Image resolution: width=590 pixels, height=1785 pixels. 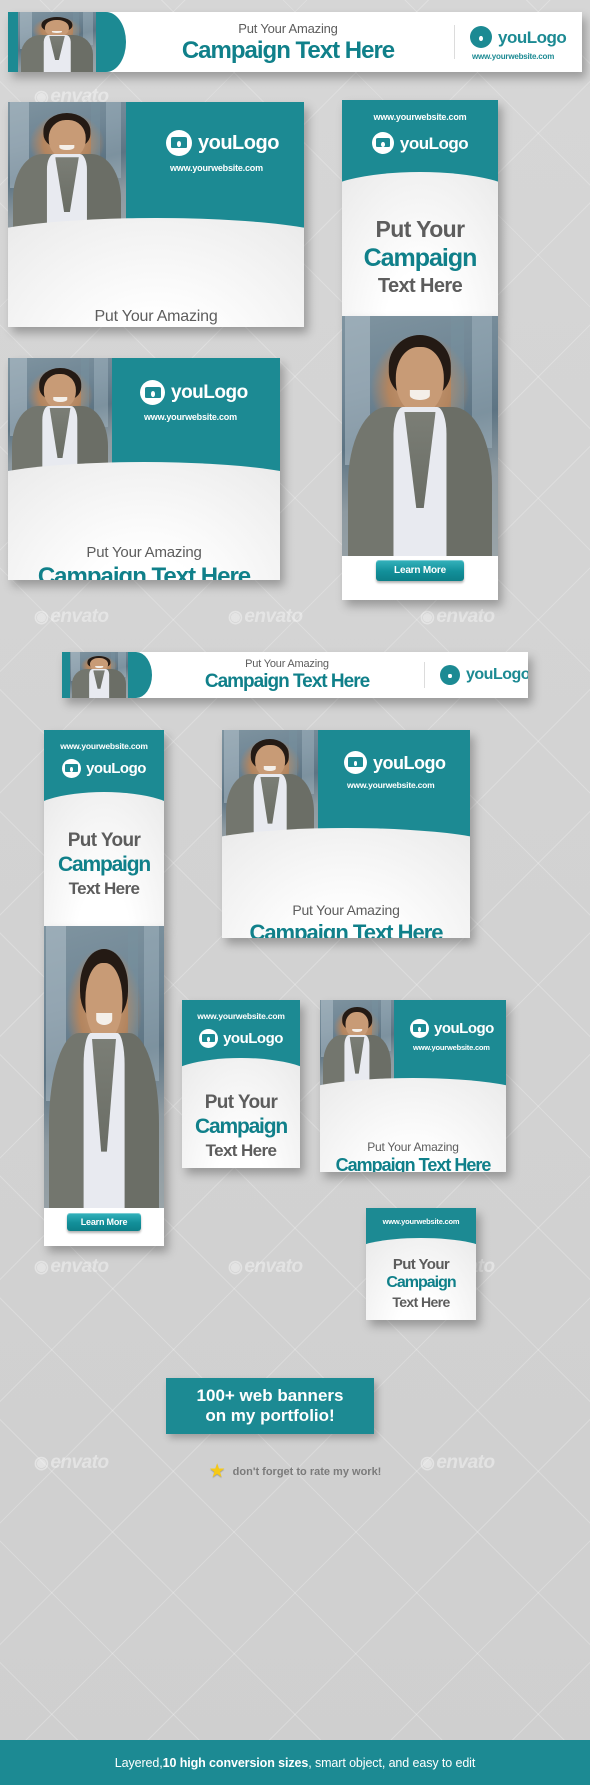 What do you see at coordinates (217, 1471) in the screenshot?
I see `star-icon: ★` at bounding box center [217, 1471].